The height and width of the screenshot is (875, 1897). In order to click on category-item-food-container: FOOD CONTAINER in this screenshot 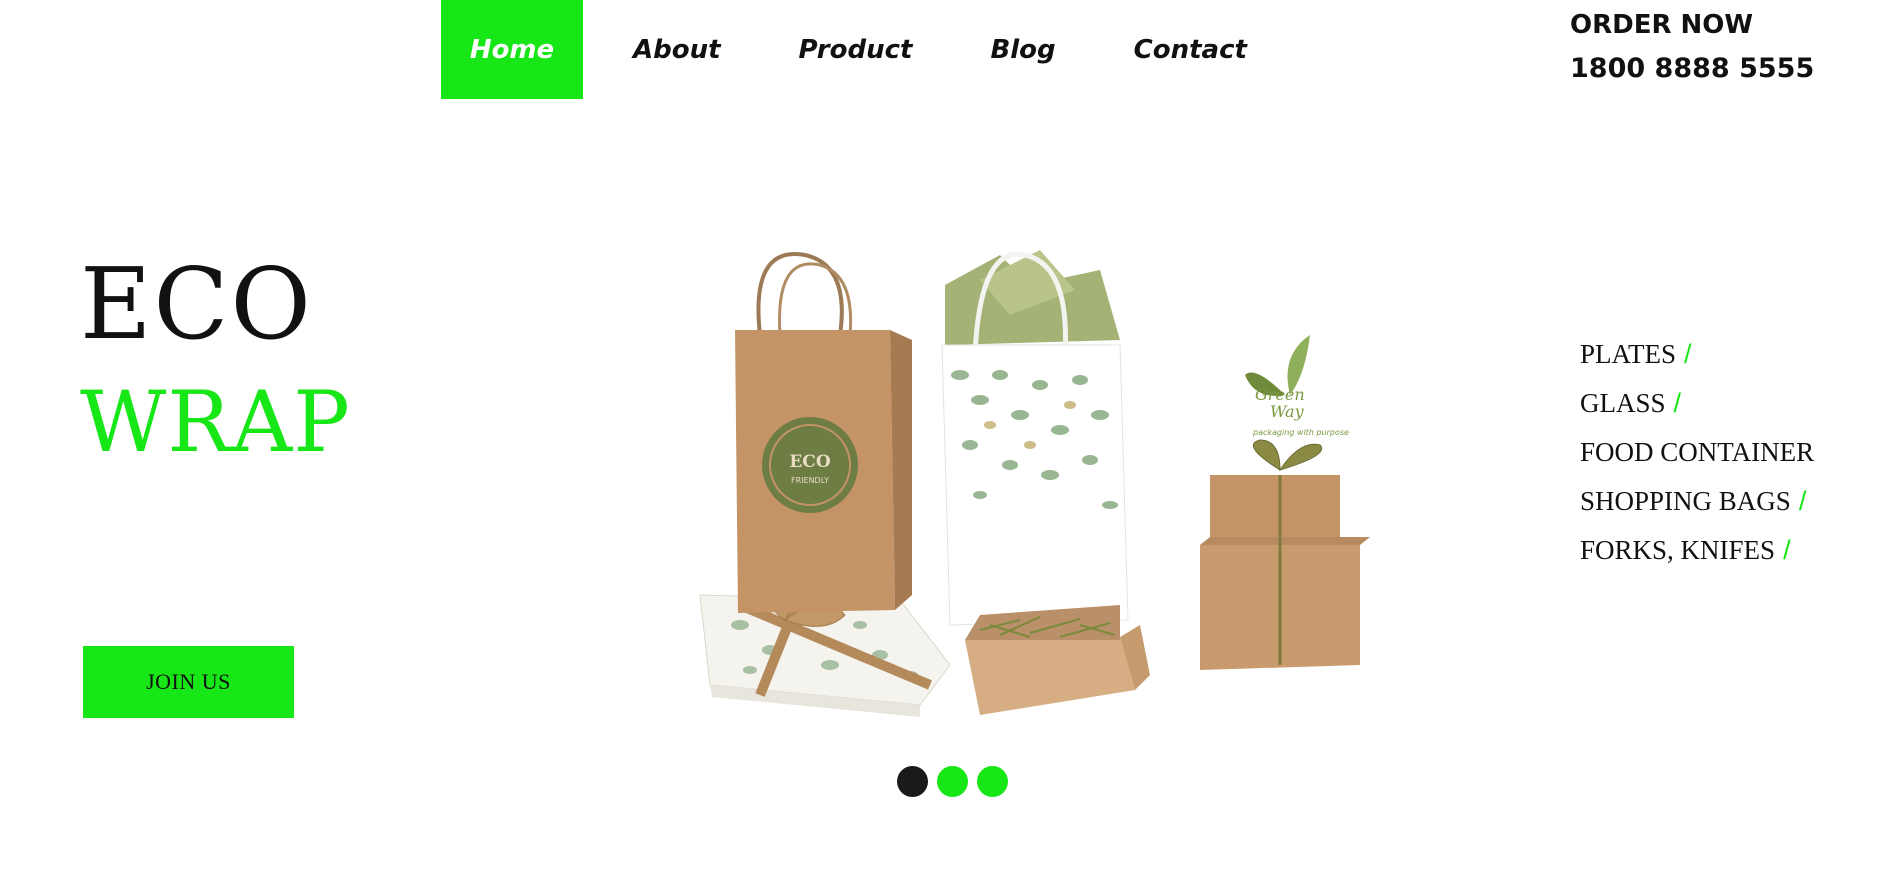, I will do `click(1701, 452)`.